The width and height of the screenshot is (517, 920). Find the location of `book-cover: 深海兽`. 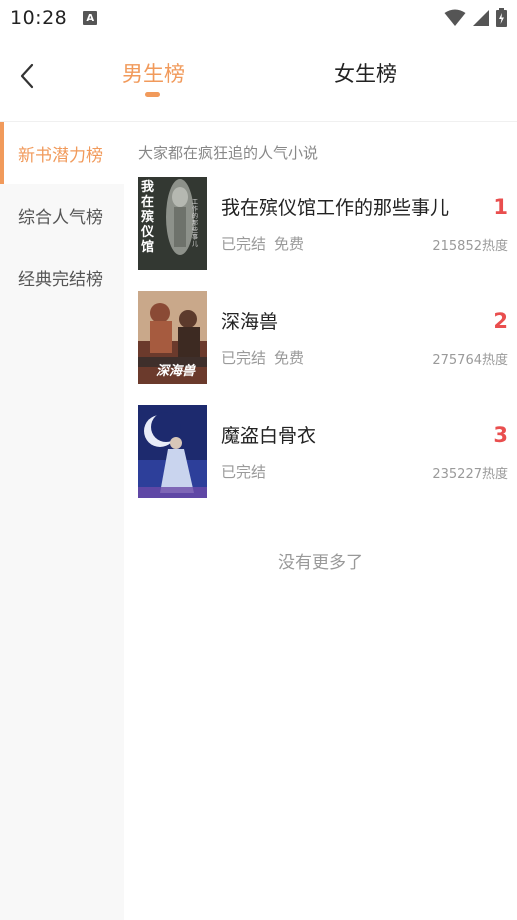

book-cover: 深海兽 is located at coordinates (172, 337).